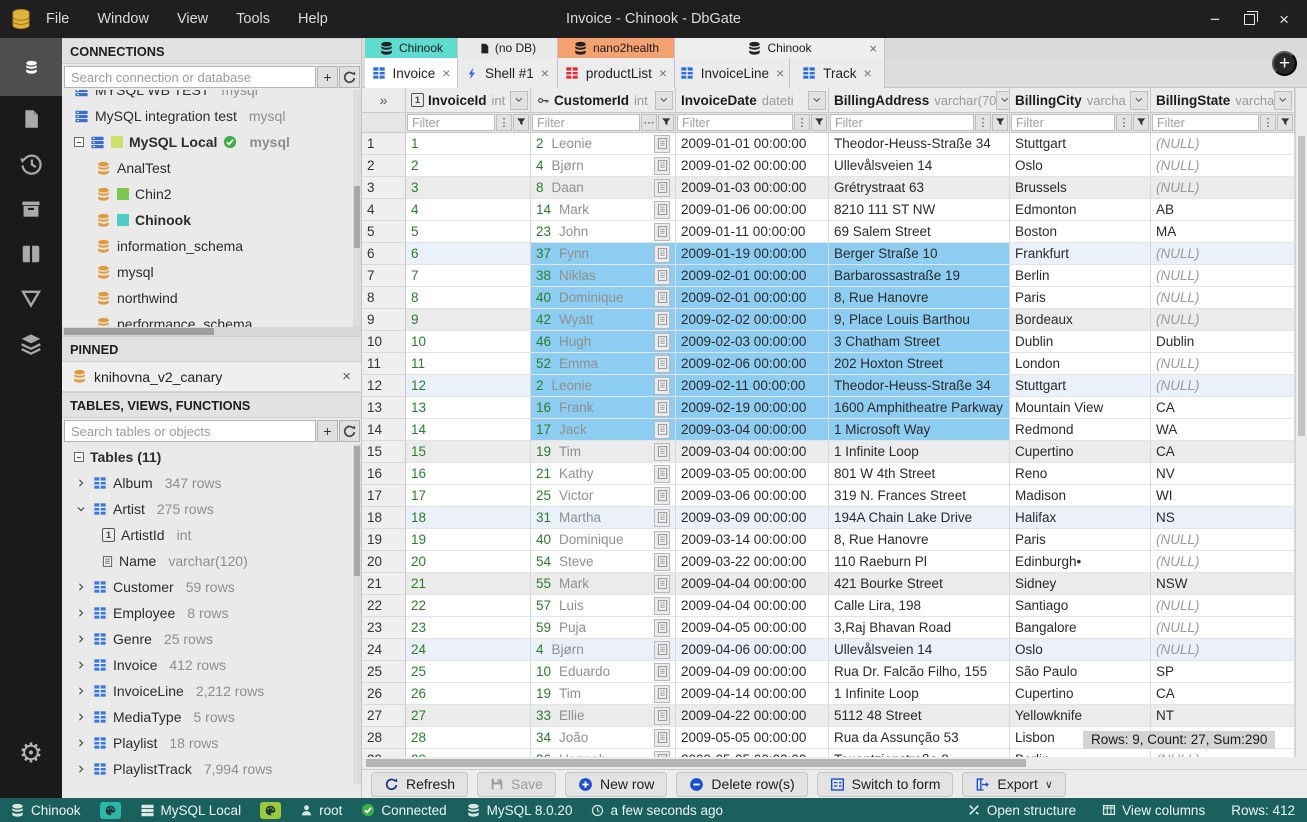 The width and height of the screenshot is (1307, 822). Describe the element at coordinates (384, 474) in the screenshot. I see `row-number: 16` at that location.